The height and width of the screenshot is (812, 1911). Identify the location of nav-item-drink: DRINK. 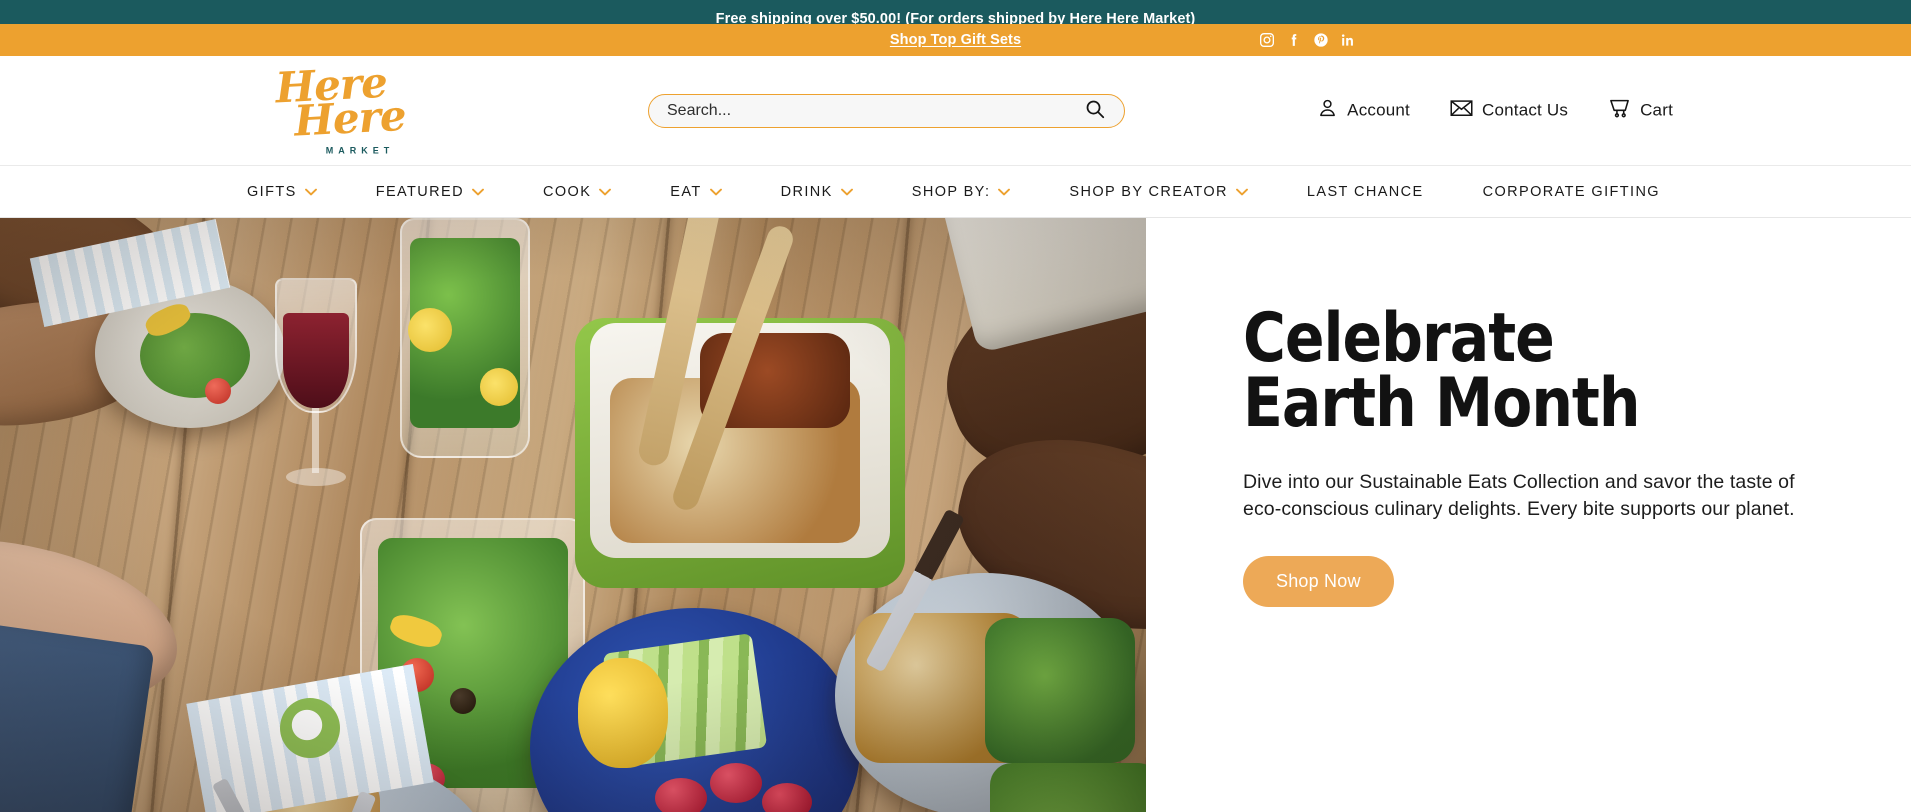
(831, 192).